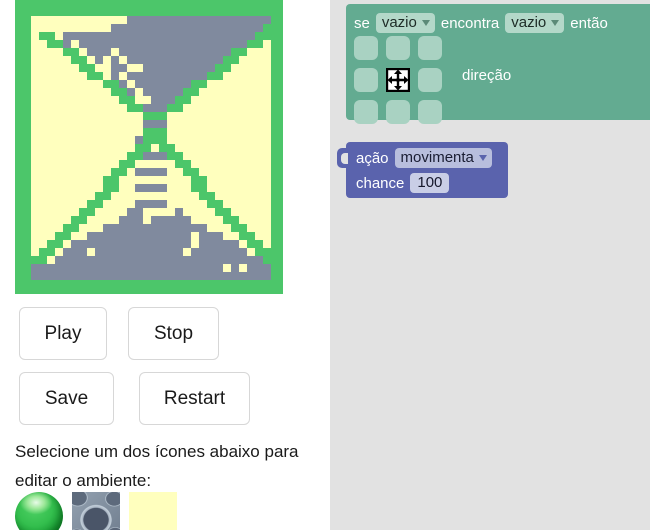 This screenshot has height=530, width=650. What do you see at coordinates (529, 22) in the screenshot?
I see `object-dropdown-value: vazio` at bounding box center [529, 22].